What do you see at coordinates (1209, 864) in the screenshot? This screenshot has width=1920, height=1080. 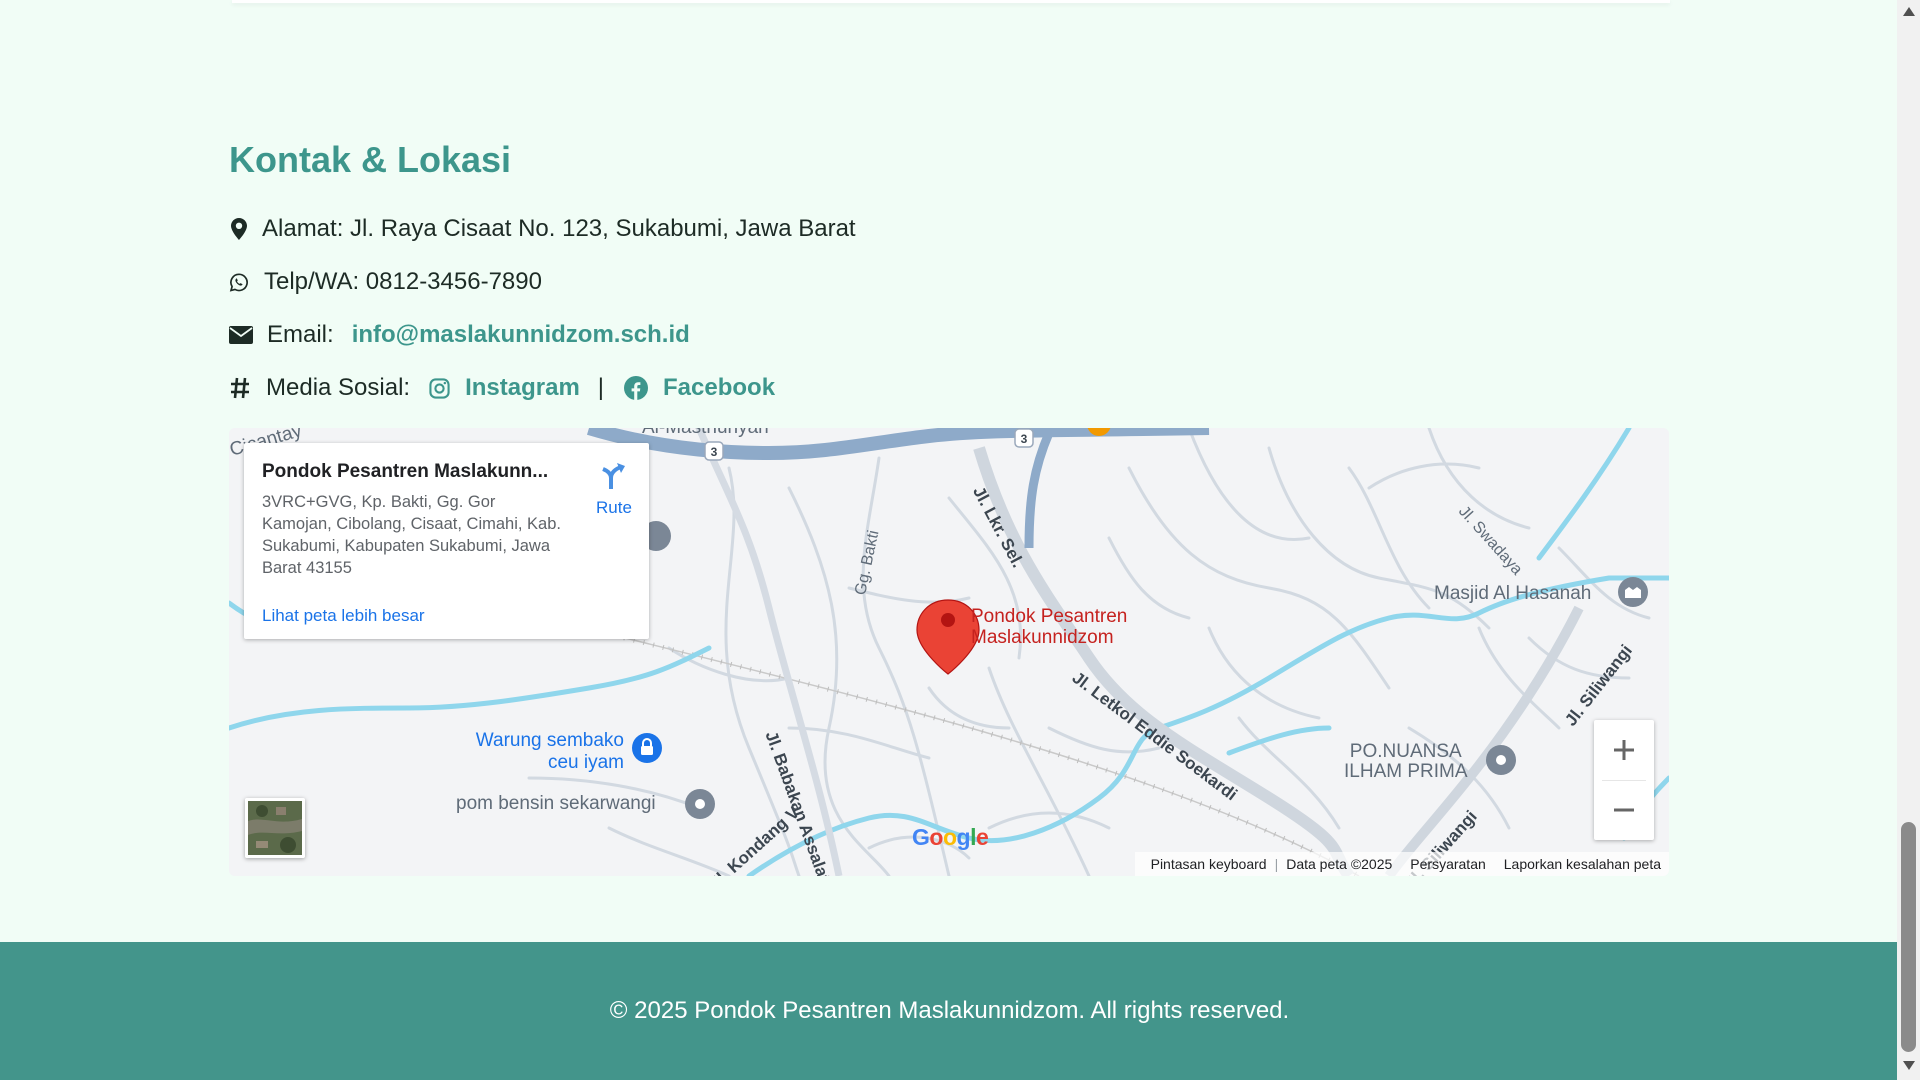 I see `keyboard-shortcuts-link: Pintasan keyboard` at bounding box center [1209, 864].